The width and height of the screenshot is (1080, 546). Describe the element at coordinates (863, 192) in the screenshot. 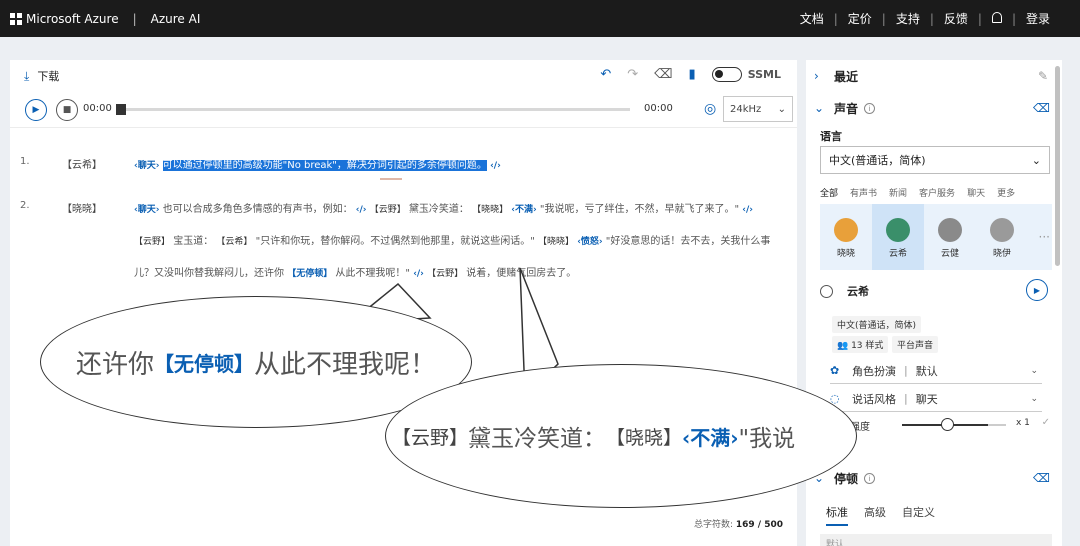

I see `category-audiobook: 有声书` at that location.